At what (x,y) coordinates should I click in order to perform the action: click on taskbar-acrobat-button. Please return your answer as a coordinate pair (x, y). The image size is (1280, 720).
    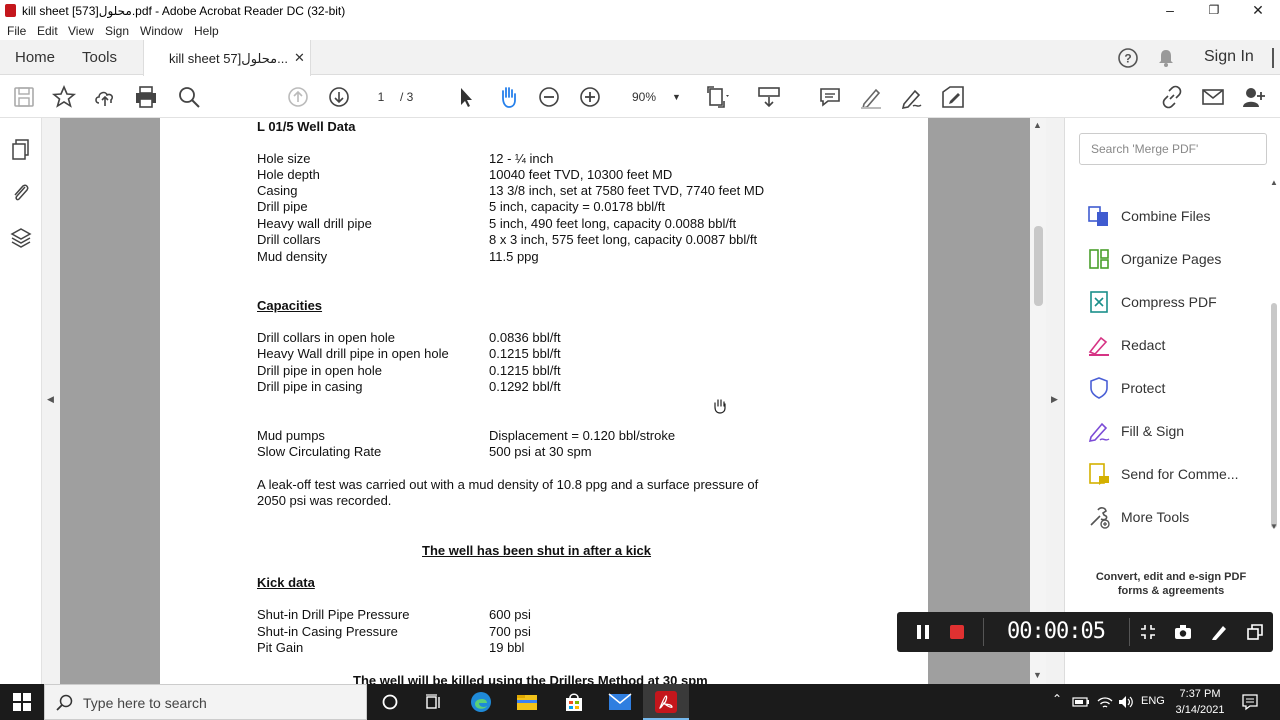
    Looking at the image, I should click on (666, 702).